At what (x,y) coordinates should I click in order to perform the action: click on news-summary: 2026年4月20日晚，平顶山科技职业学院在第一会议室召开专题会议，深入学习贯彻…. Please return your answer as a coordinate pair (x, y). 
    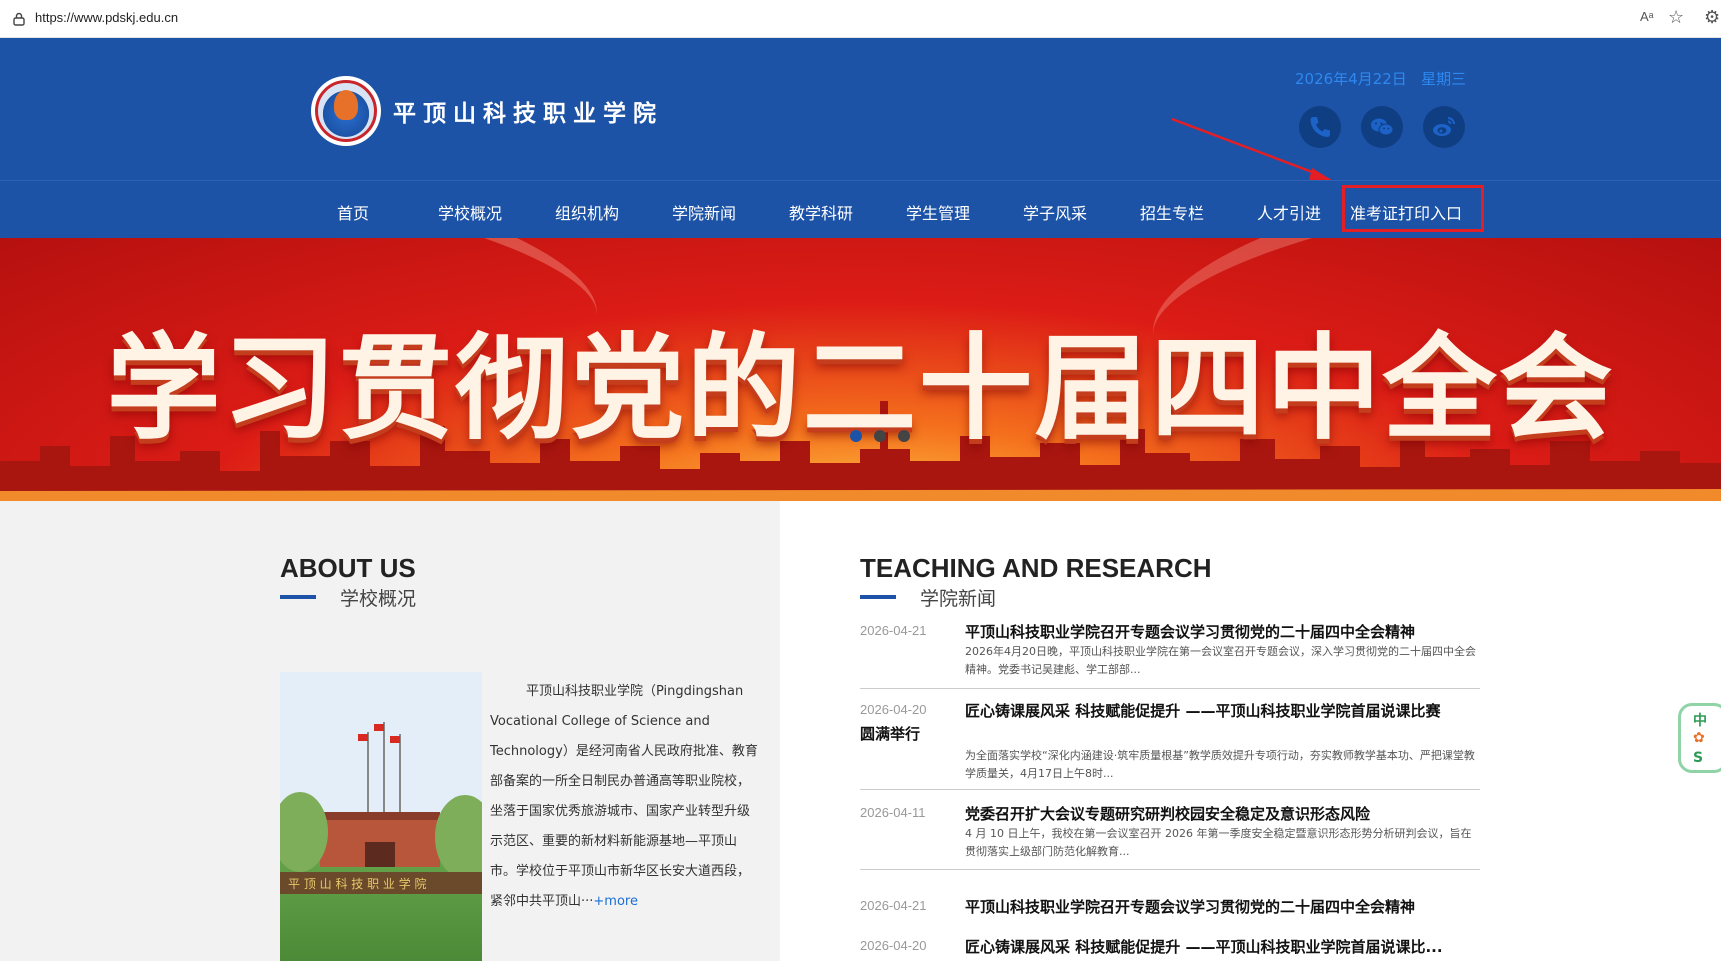
    Looking at the image, I should click on (1220, 660).